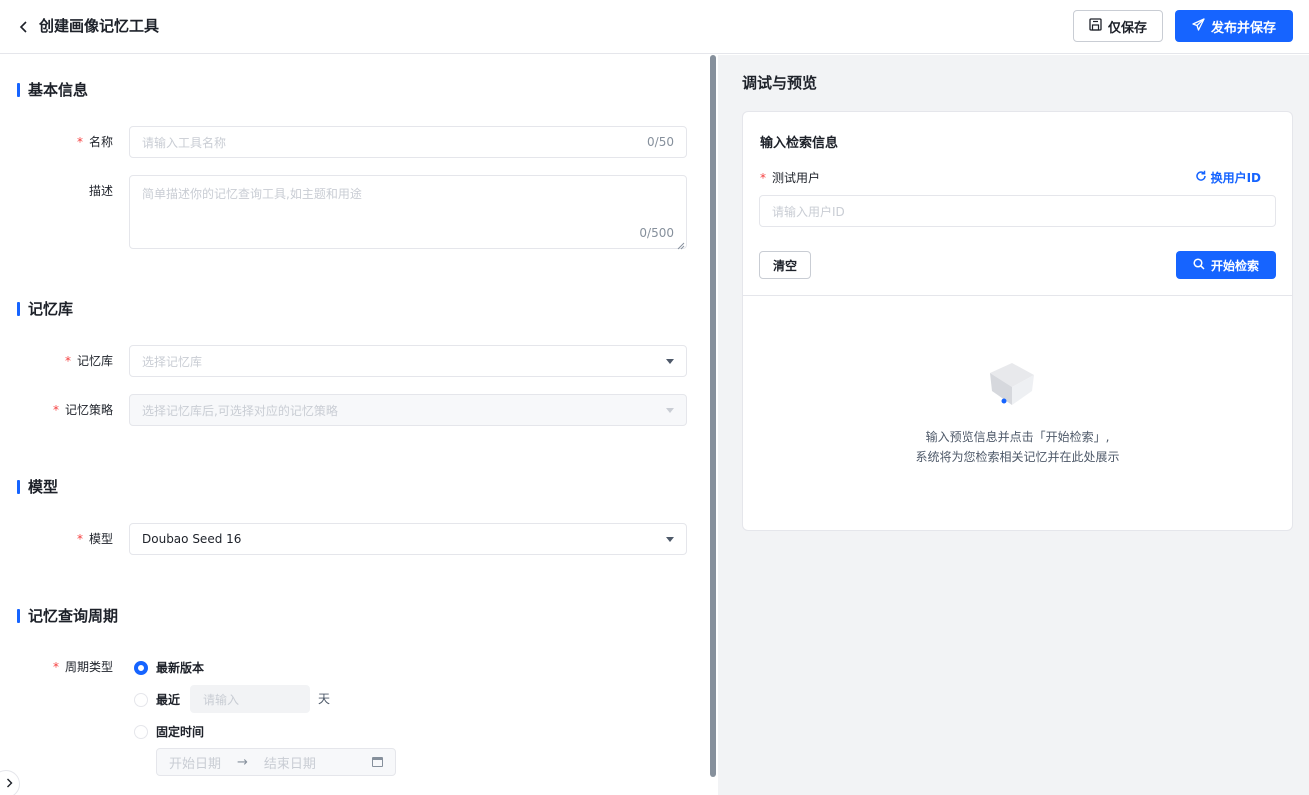 The image size is (1309, 795). I want to click on section-query-period: 记忆查询周期, so click(67, 615).